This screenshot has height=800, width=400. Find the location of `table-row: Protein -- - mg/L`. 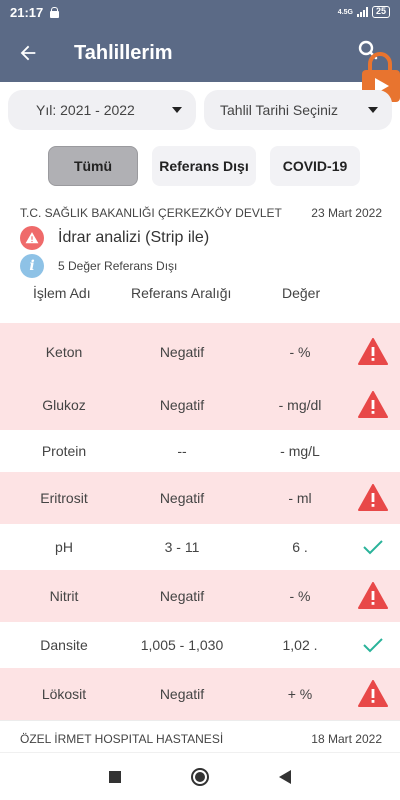

table-row: Protein -- - mg/L is located at coordinates (200, 451).